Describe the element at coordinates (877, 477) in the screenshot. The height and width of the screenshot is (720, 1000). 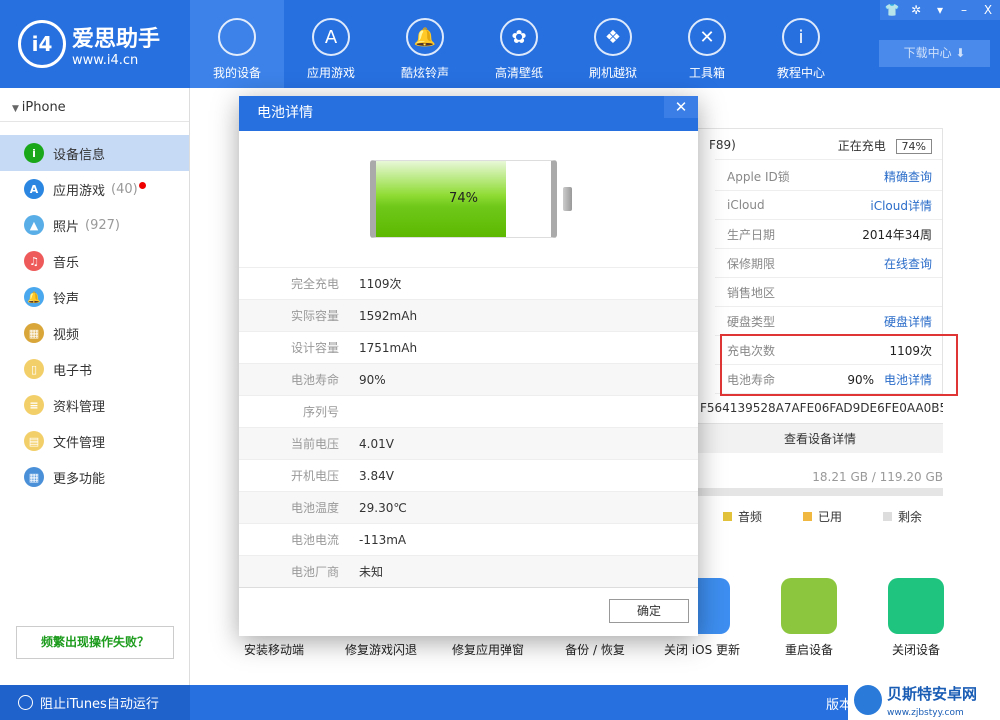
I see `storage-usage: 18.21 GB / 119.20 GB` at that location.